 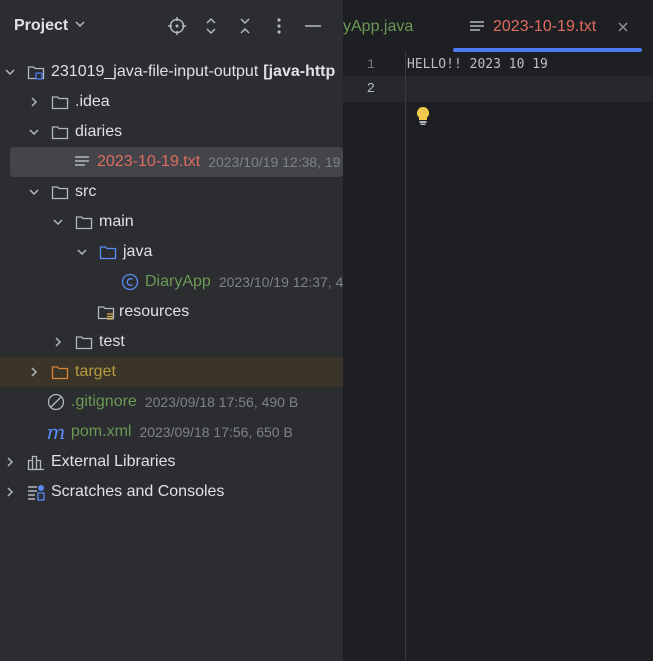 I want to click on module-folder-icon, so click(x=36, y=72).